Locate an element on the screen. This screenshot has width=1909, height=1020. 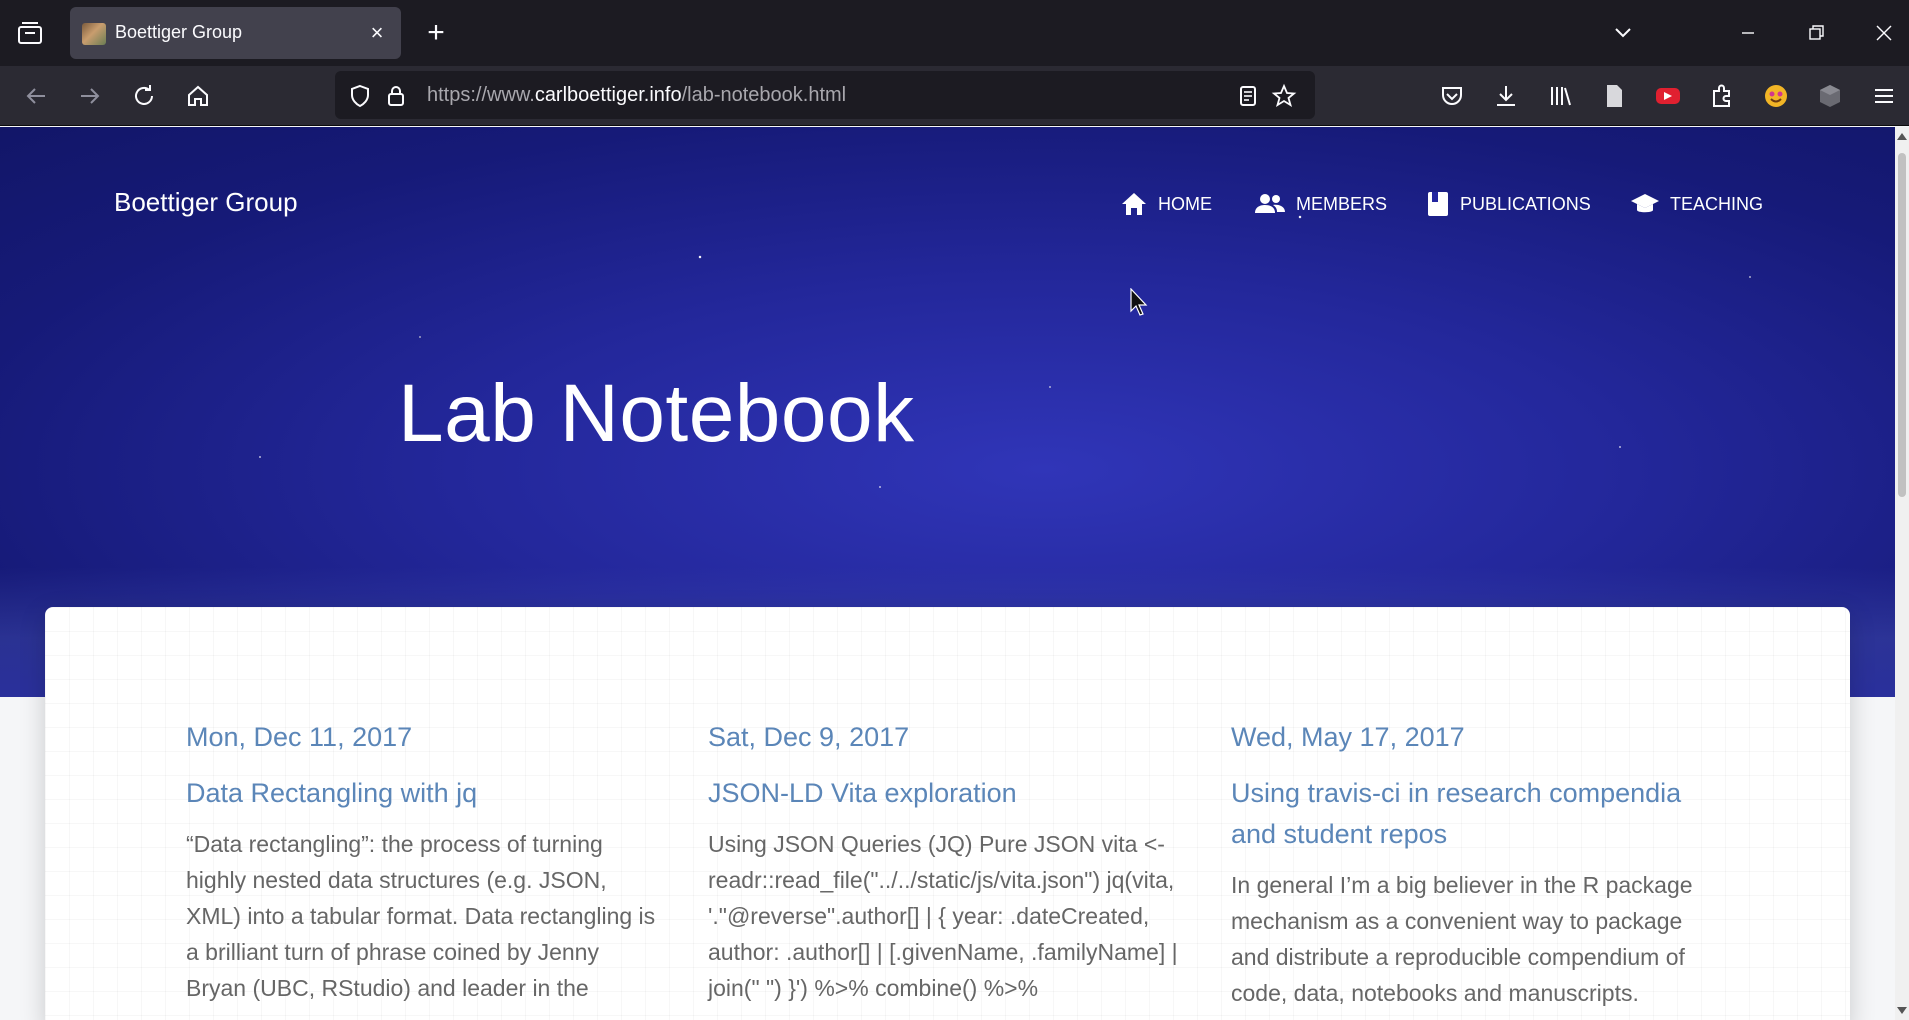
nav-publications: PUBLICATIONS is located at coordinates (1508, 204).